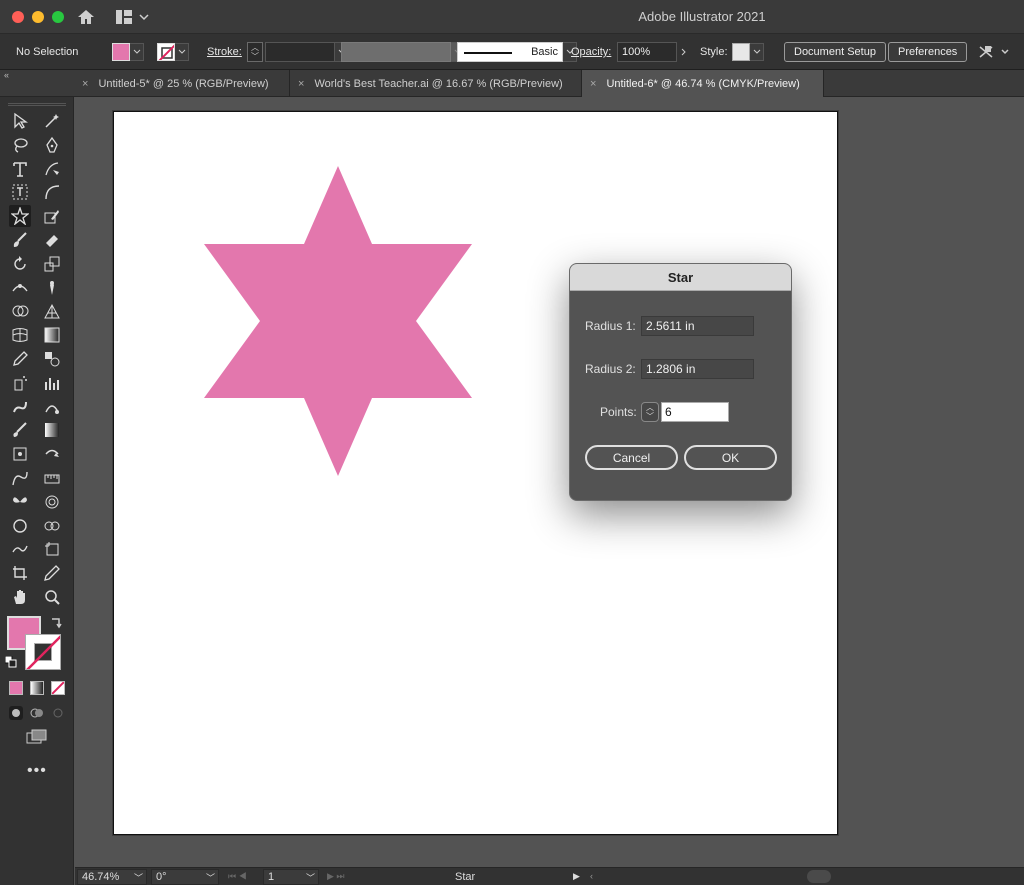  Describe the element at coordinates (52, 216) in the screenshot. I see `shaper-tool-icon` at that location.